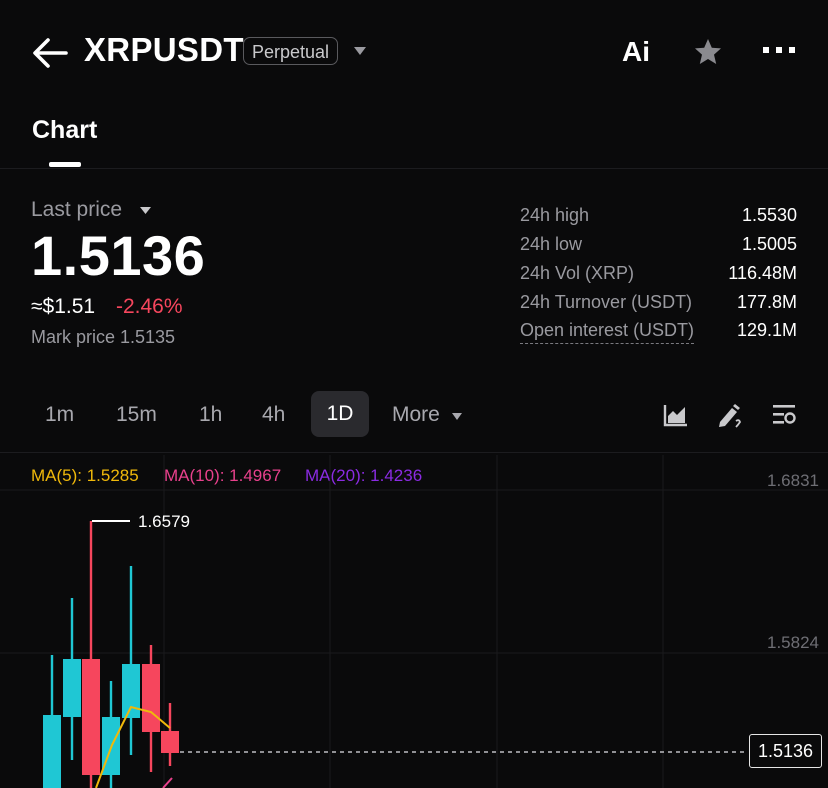  What do you see at coordinates (65, 164) in the screenshot?
I see `tab-active-indicator` at bounding box center [65, 164].